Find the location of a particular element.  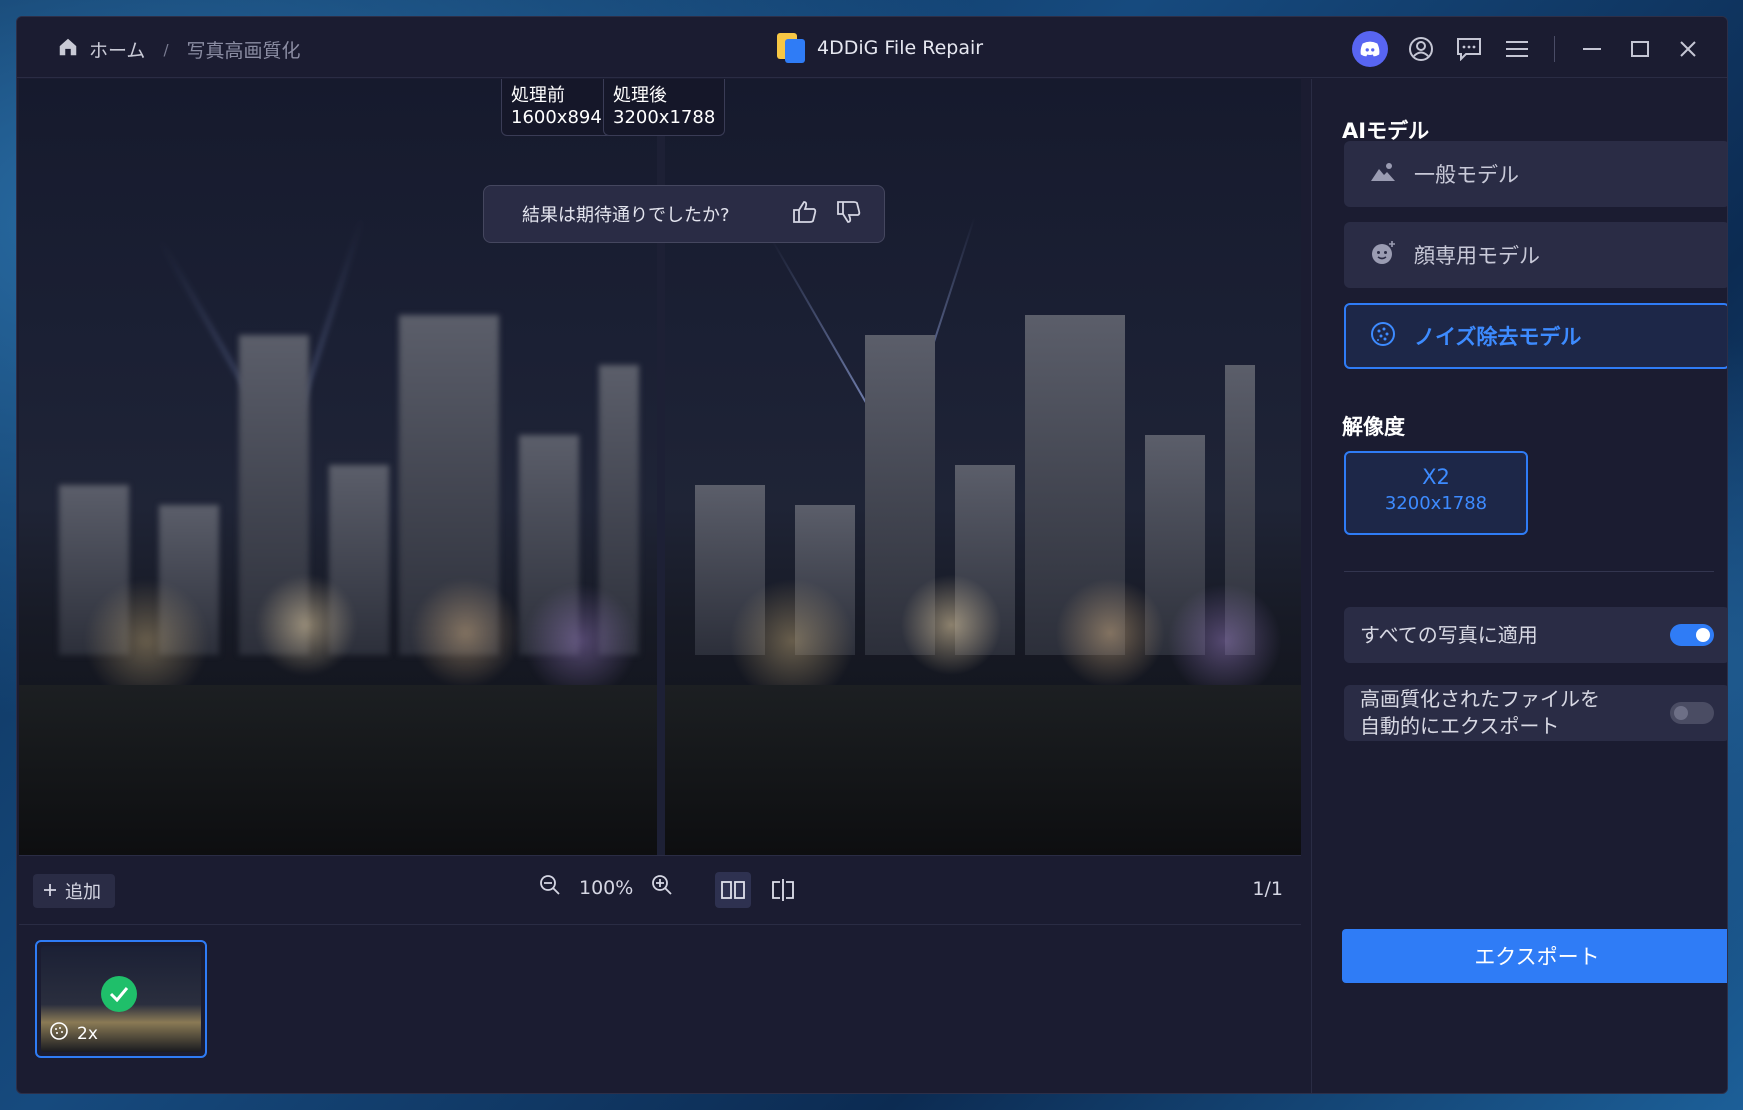

breadcrumb-current: 写真高画質化 is located at coordinates (243, 51).